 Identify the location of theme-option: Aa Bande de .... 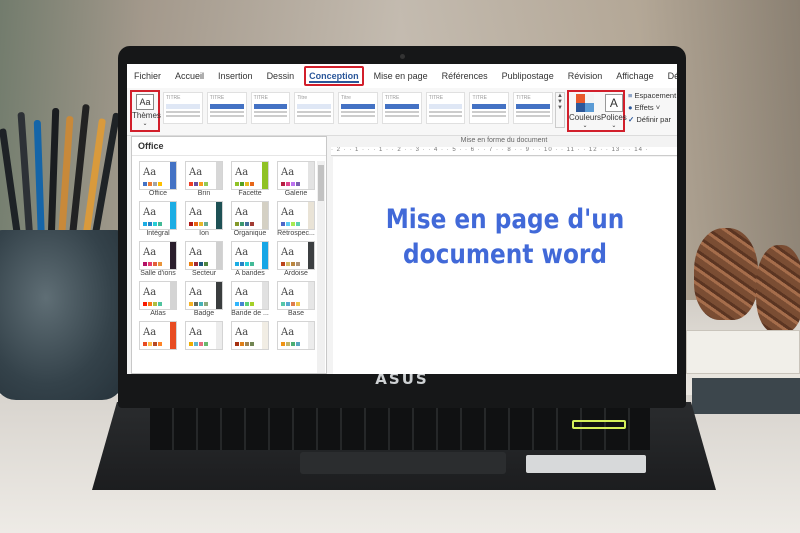
(250, 299).